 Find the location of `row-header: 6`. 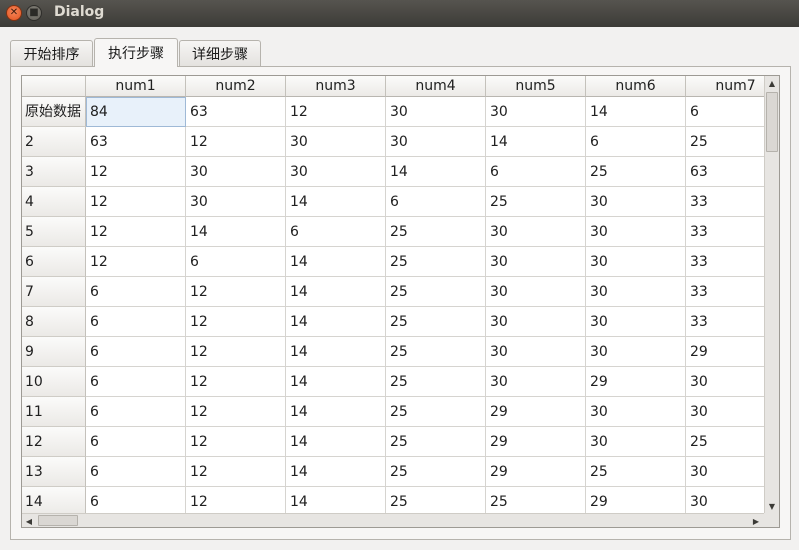

row-header: 6 is located at coordinates (54, 262).